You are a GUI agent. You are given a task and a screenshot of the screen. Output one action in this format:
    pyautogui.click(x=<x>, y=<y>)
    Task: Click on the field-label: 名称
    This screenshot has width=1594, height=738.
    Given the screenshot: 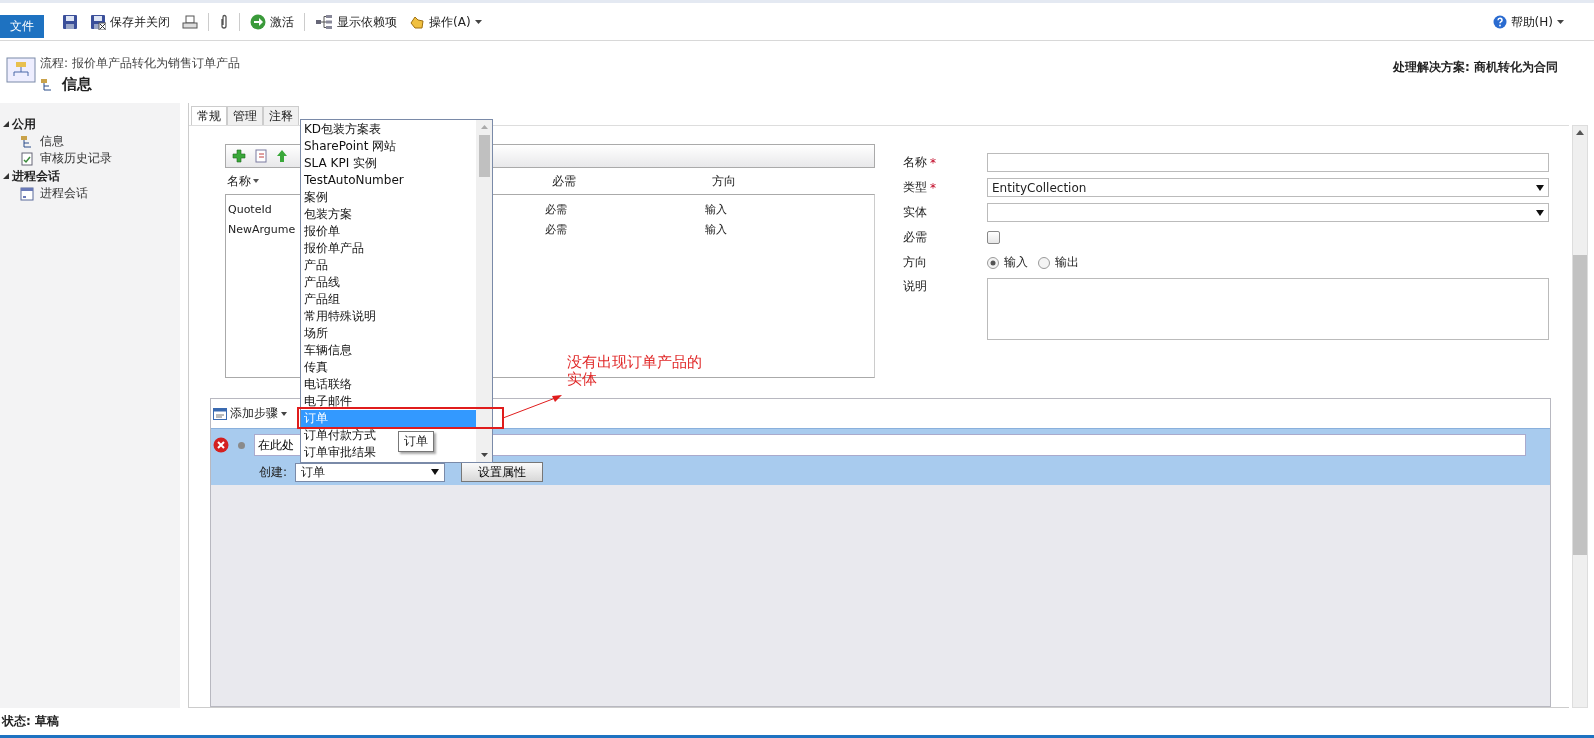 What is the action you would take?
    pyautogui.click(x=915, y=162)
    